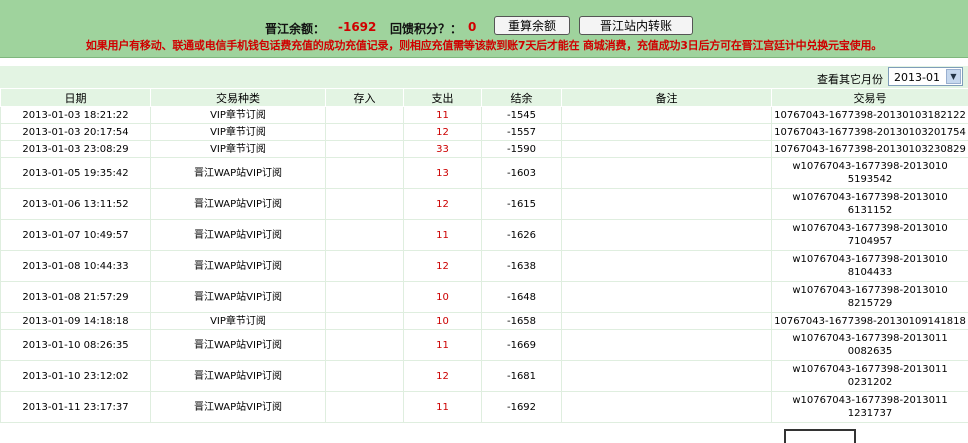  Describe the element at coordinates (917, 77) in the screenshot. I see `month-select-value: 2013-01` at that location.